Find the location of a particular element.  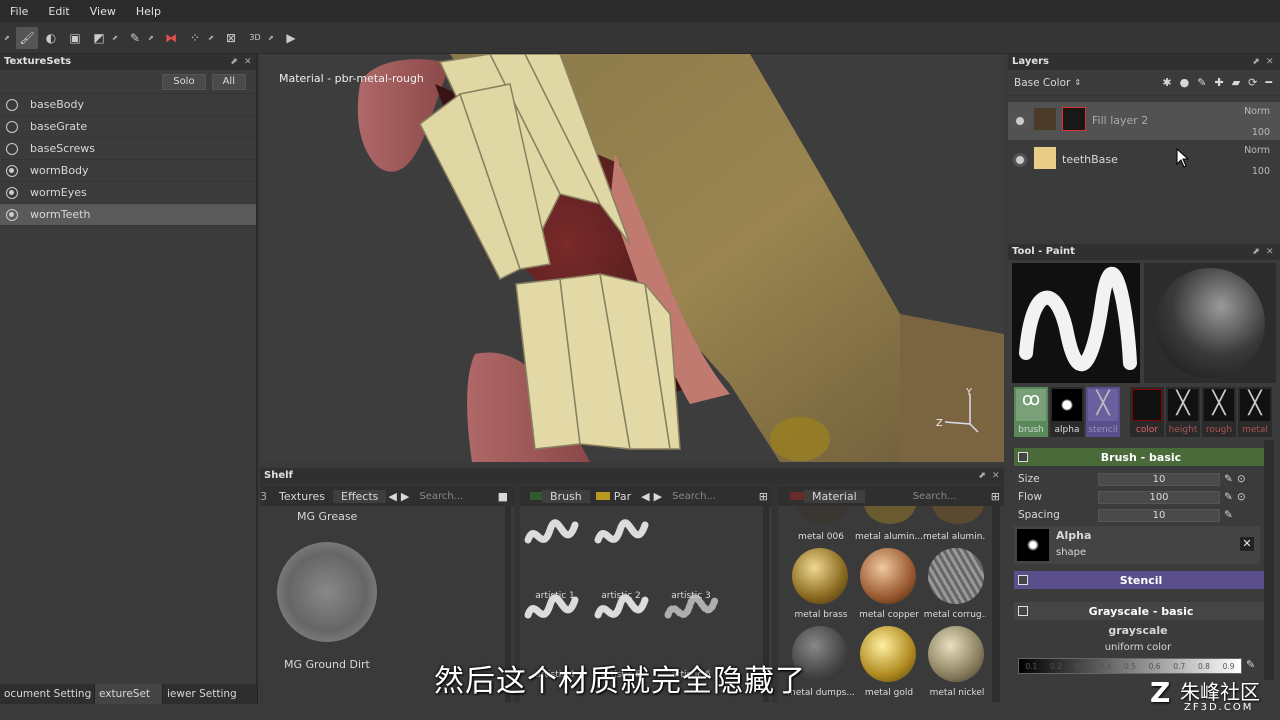

textureset-item-basebody: baseBody is located at coordinates (128, 105).